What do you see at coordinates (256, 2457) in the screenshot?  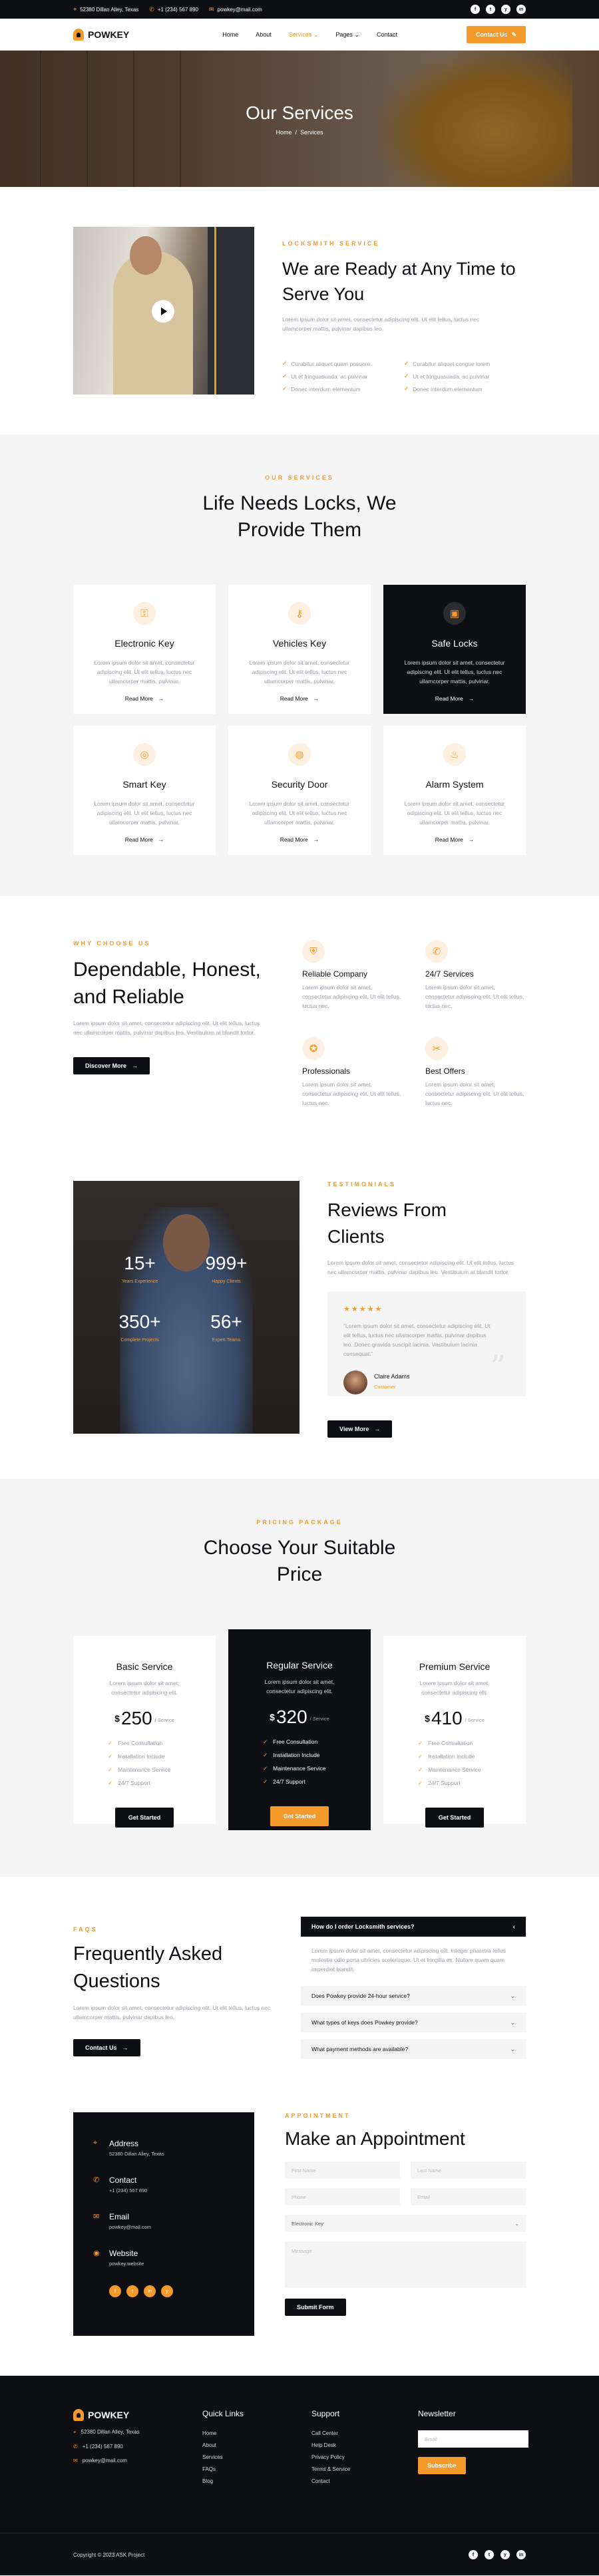 I see `footer-link-services: Services` at bounding box center [256, 2457].